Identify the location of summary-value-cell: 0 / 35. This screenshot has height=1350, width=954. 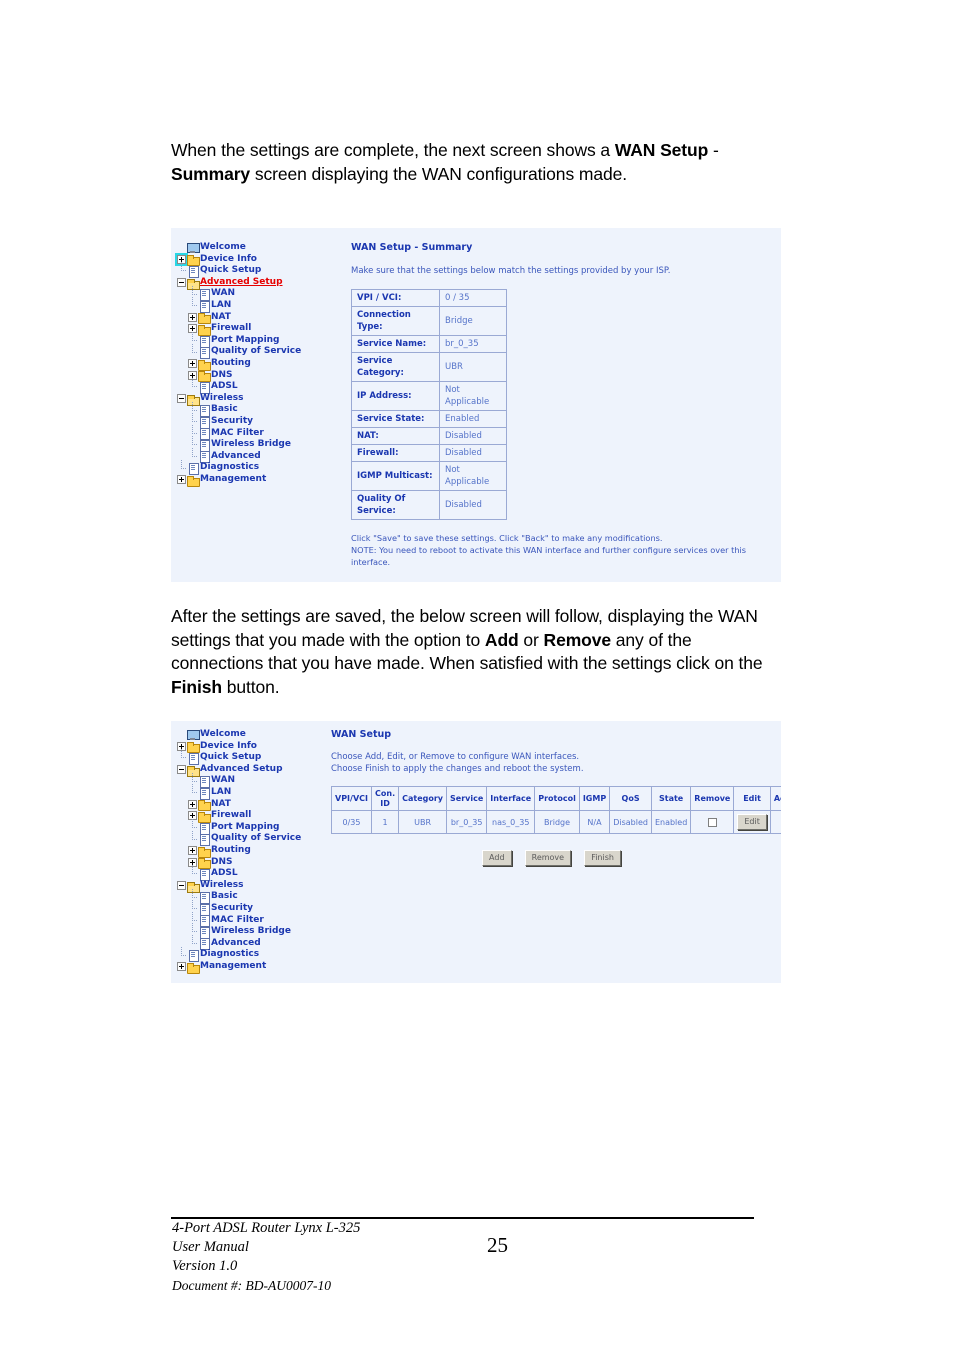
(473, 298).